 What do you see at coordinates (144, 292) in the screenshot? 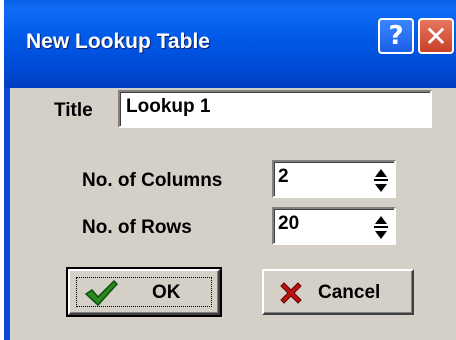
I see `ok-button: OK` at bounding box center [144, 292].